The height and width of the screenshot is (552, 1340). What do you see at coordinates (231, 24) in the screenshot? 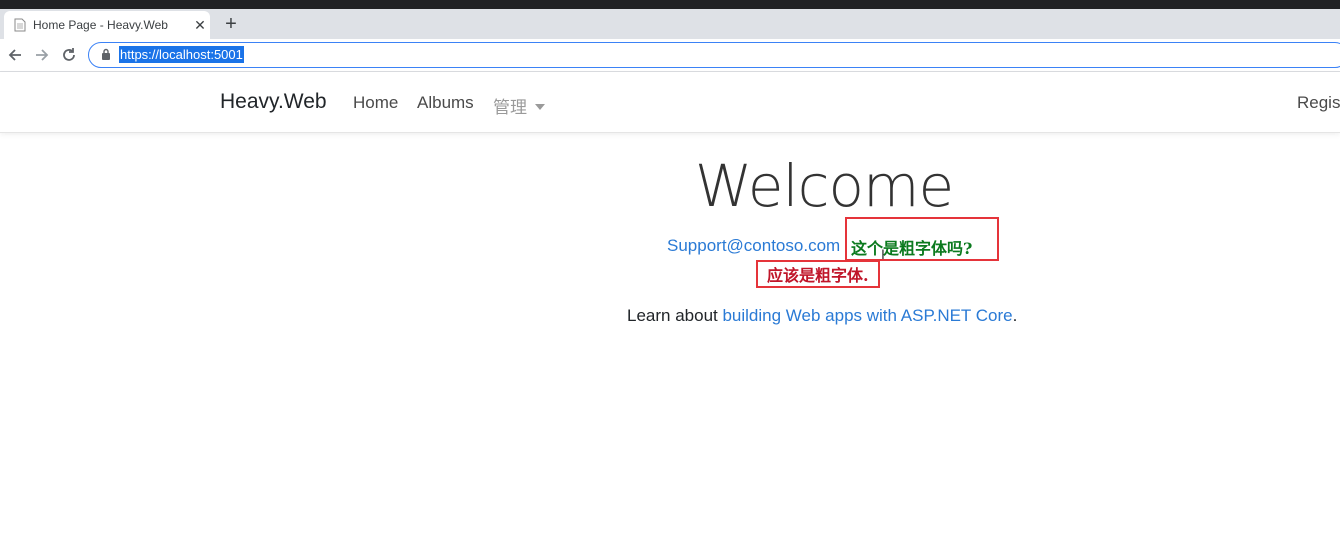
I see `plus-icon: +` at bounding box center [231, 24].